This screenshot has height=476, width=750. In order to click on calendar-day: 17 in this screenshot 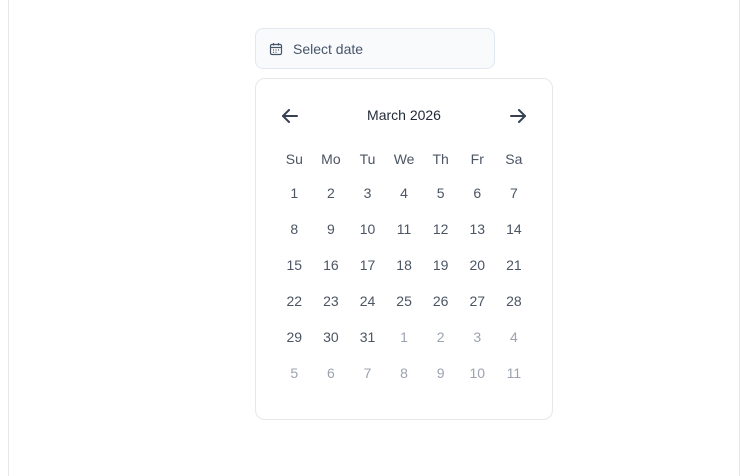, I will do `click(367, 265)`.